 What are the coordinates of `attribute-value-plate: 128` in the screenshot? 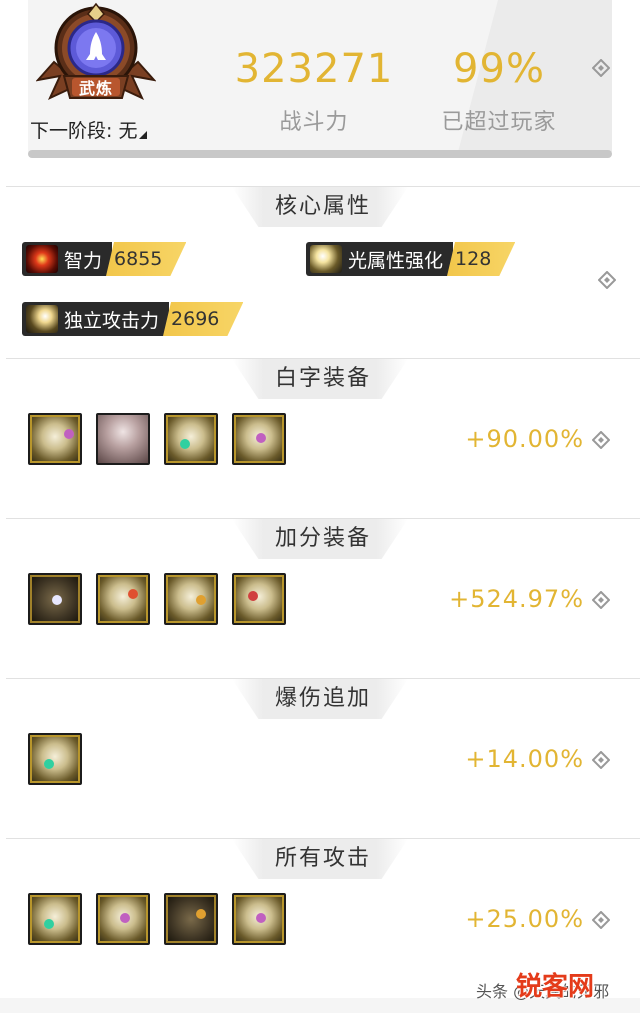 It's located at (481, 259).